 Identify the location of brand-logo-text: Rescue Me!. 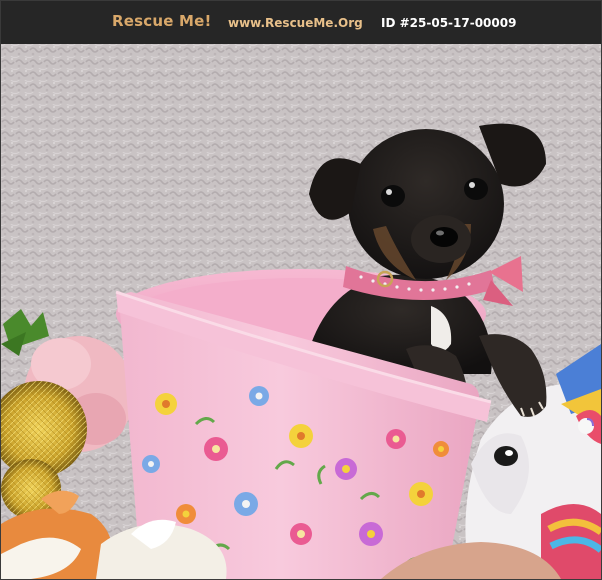
(162, 21).